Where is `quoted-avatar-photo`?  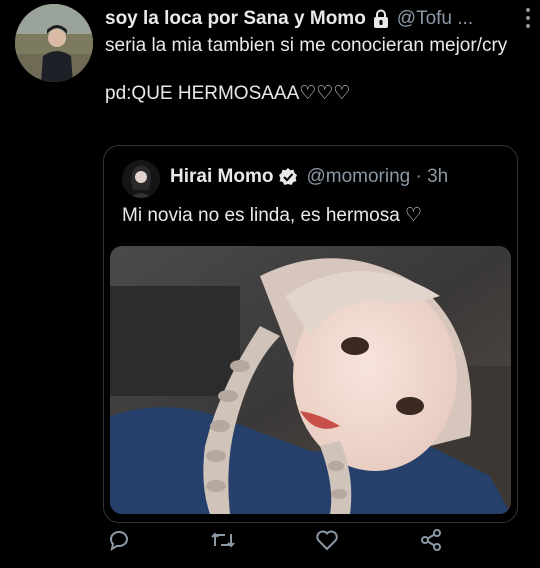 quoted-avatar-photo is located at coordinates (141, 179).